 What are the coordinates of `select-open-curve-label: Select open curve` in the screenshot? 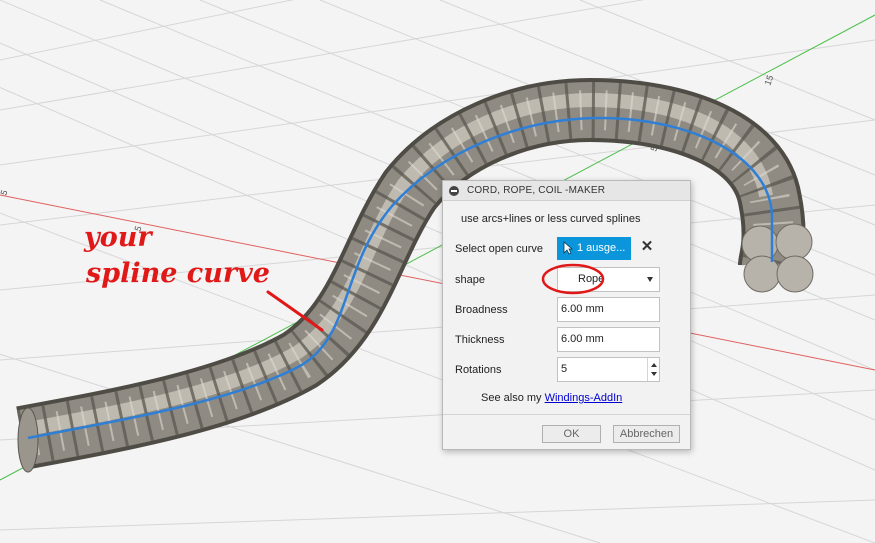 It's located at (499, 249).